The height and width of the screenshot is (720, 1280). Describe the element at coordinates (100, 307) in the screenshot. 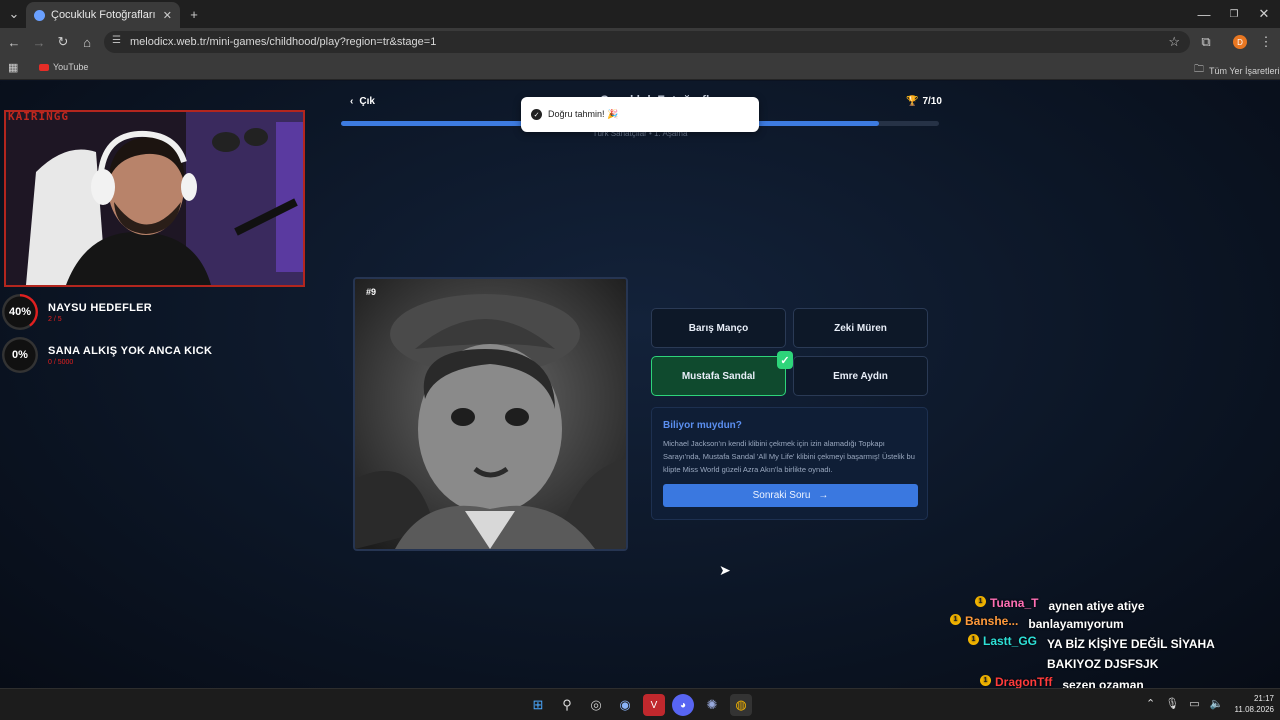

I see `goal-title: NAYSU HEDEFLER` at that location.